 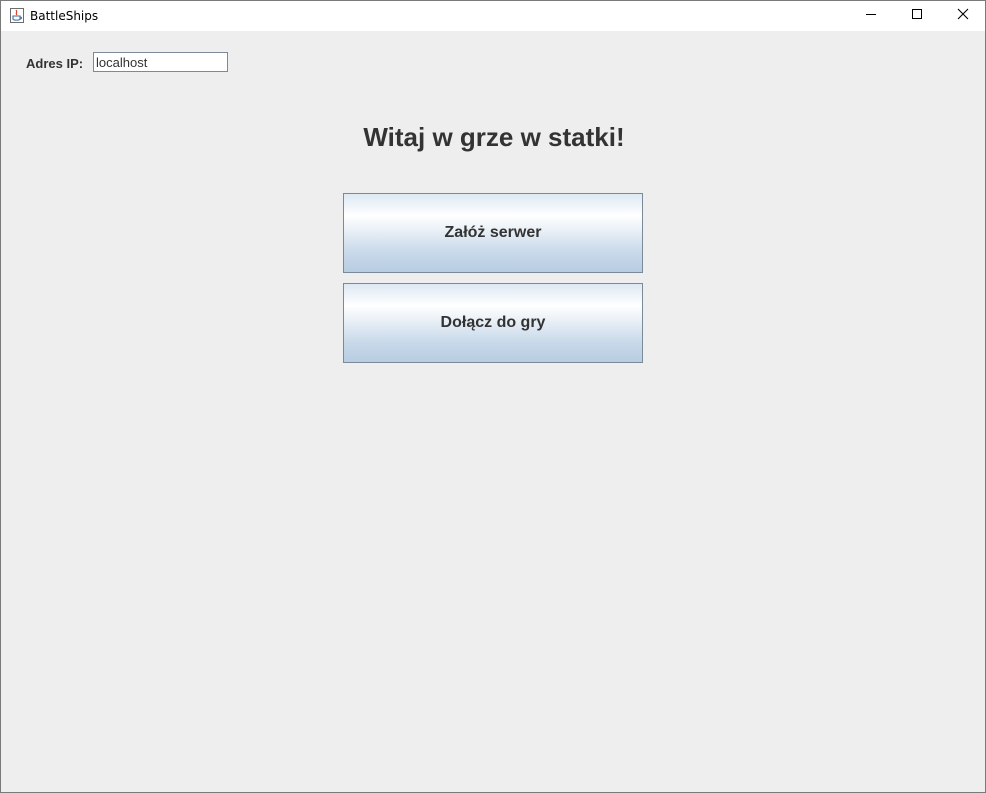 I want to click on host-server-button: Załóż serwer, so click(x=493, y=233).